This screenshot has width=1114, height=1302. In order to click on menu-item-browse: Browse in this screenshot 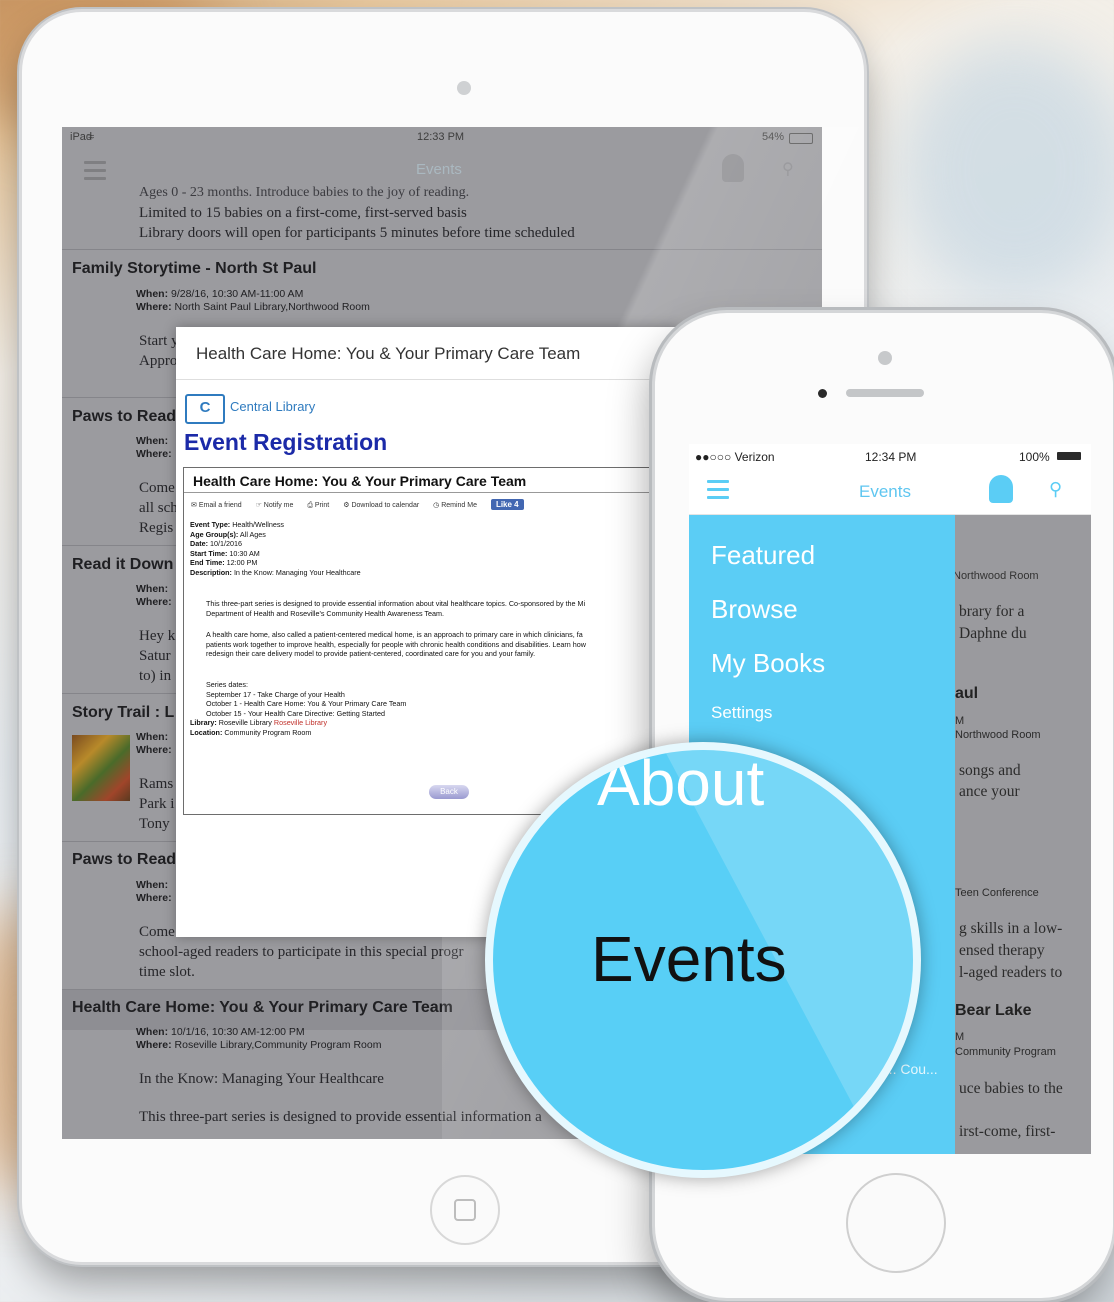, I will do `click(754, 609)`.